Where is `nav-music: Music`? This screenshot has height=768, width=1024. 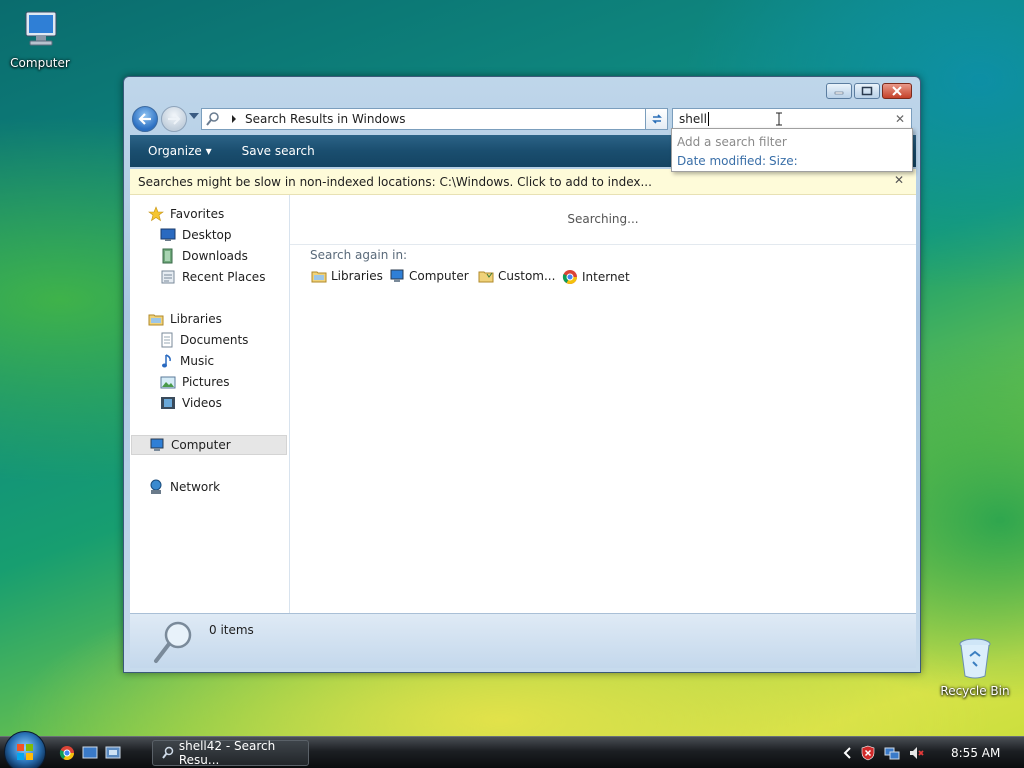
nav-music: Music is located at coordinates (187, 361).